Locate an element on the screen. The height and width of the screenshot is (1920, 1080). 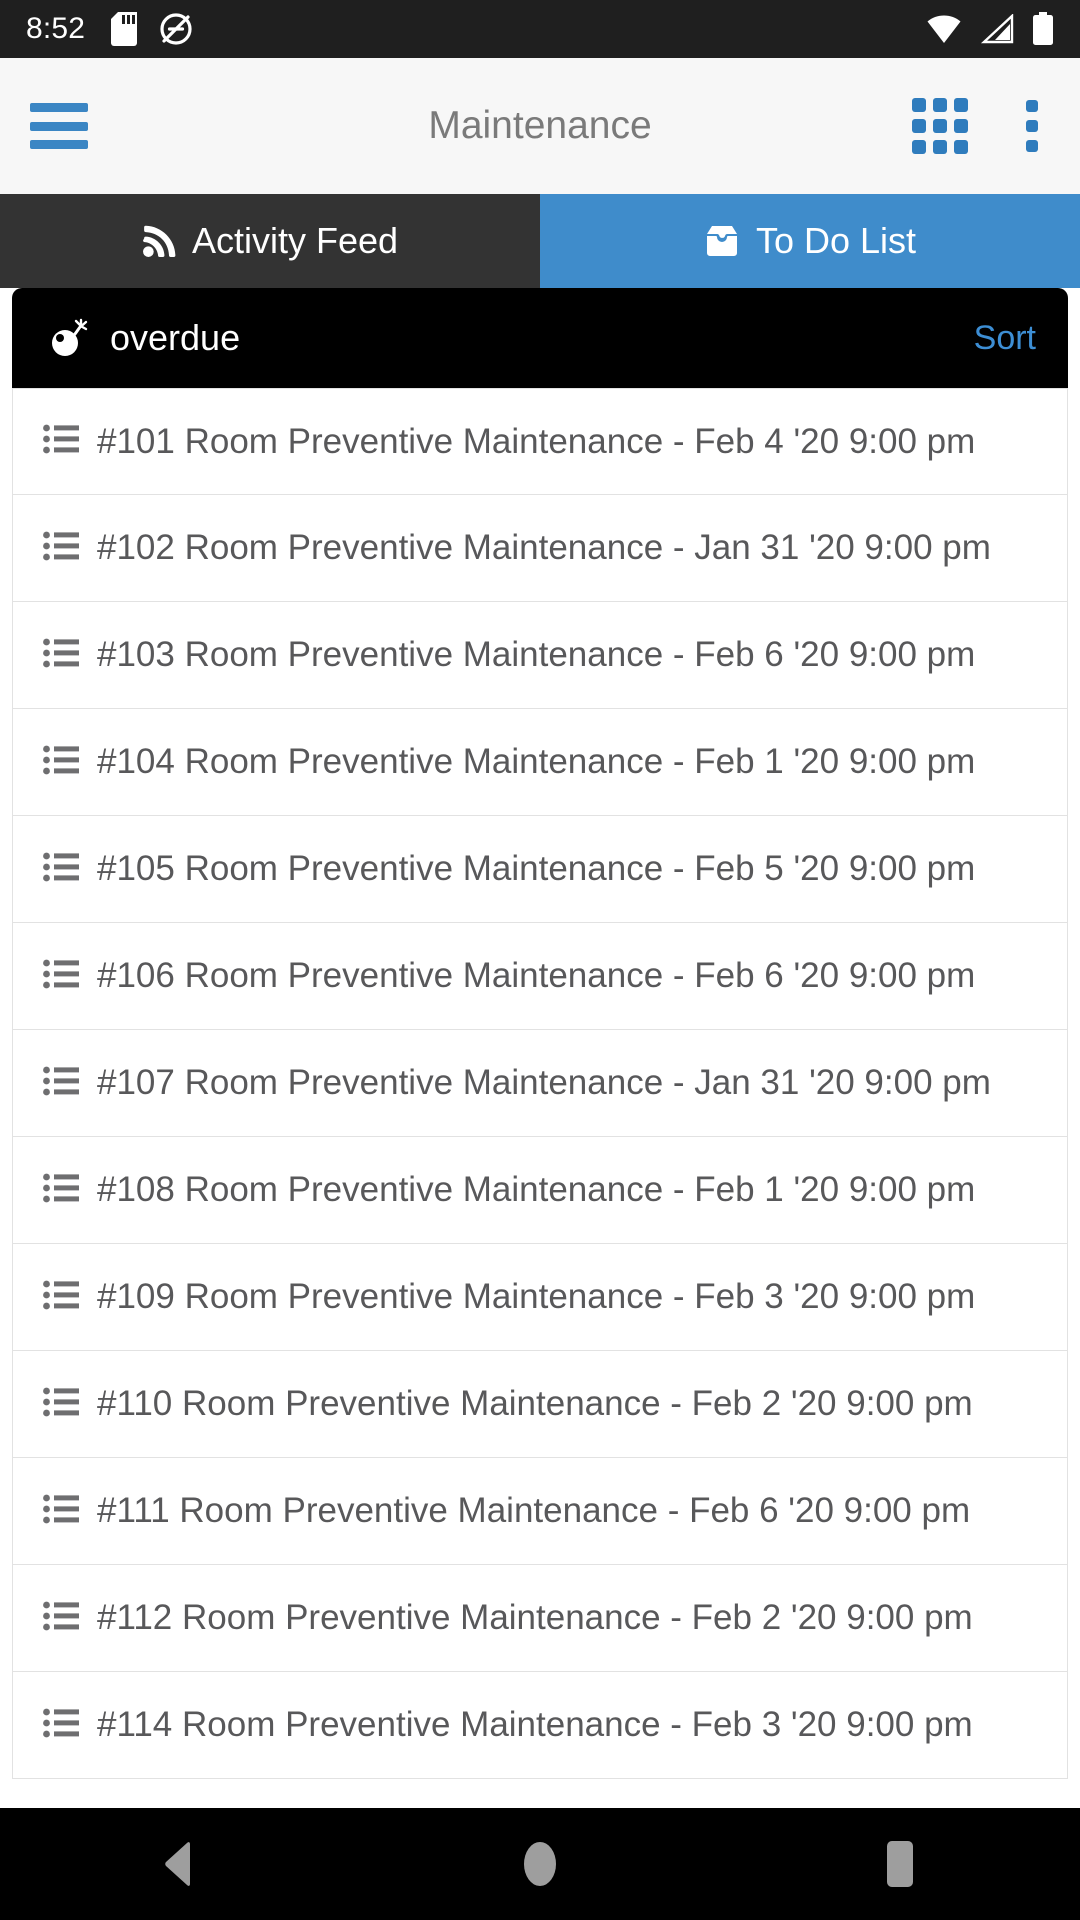
home-button is located at coordinates (540, 1864).